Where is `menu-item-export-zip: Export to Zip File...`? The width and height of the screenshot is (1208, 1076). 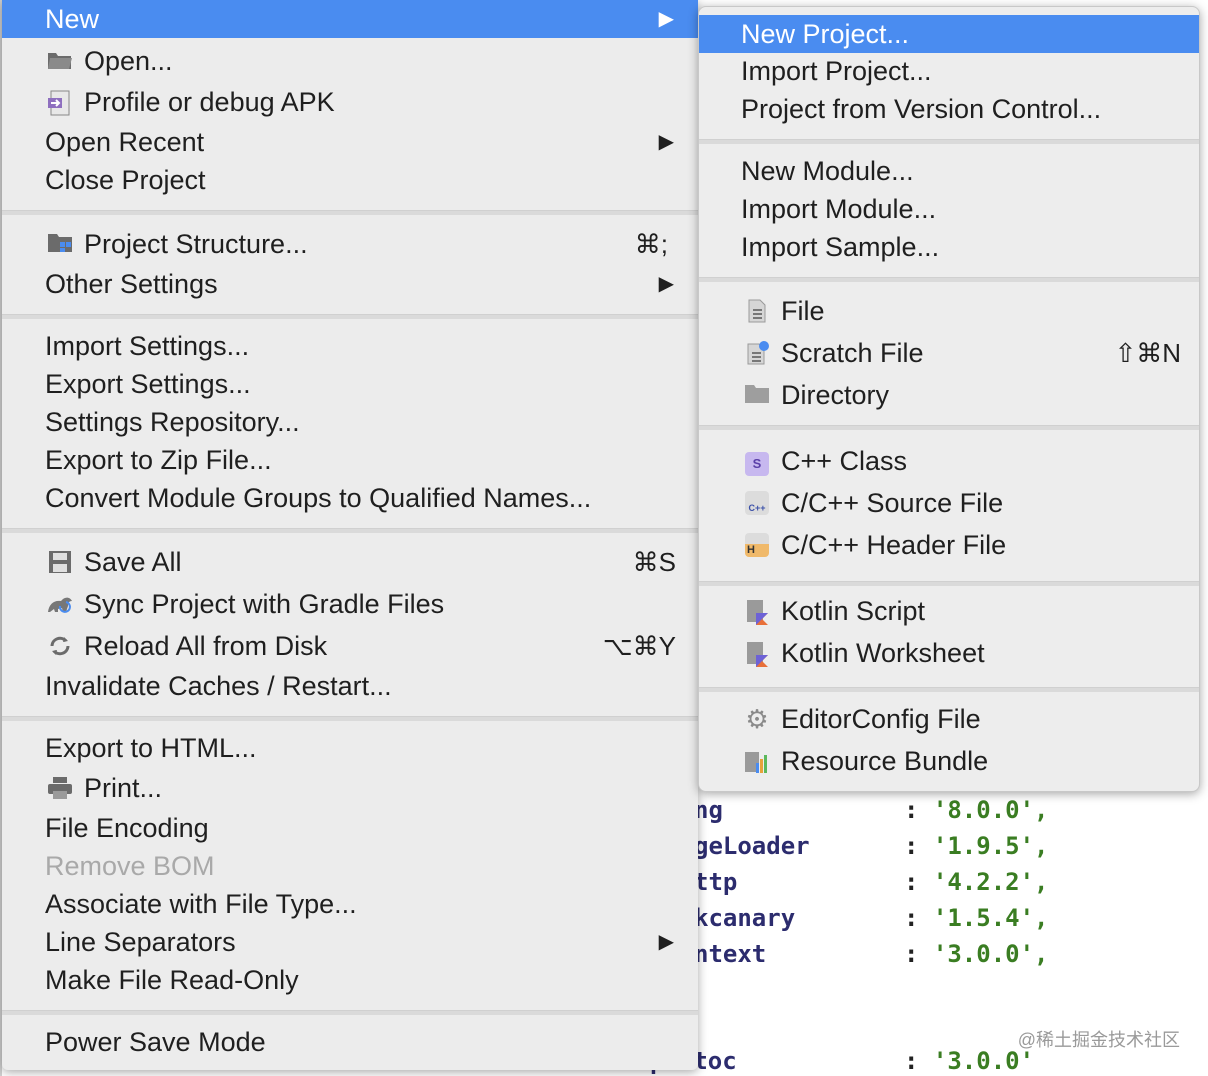
menu-item-export-zip: Export to Zip File... is located at coordinates (350, 460).